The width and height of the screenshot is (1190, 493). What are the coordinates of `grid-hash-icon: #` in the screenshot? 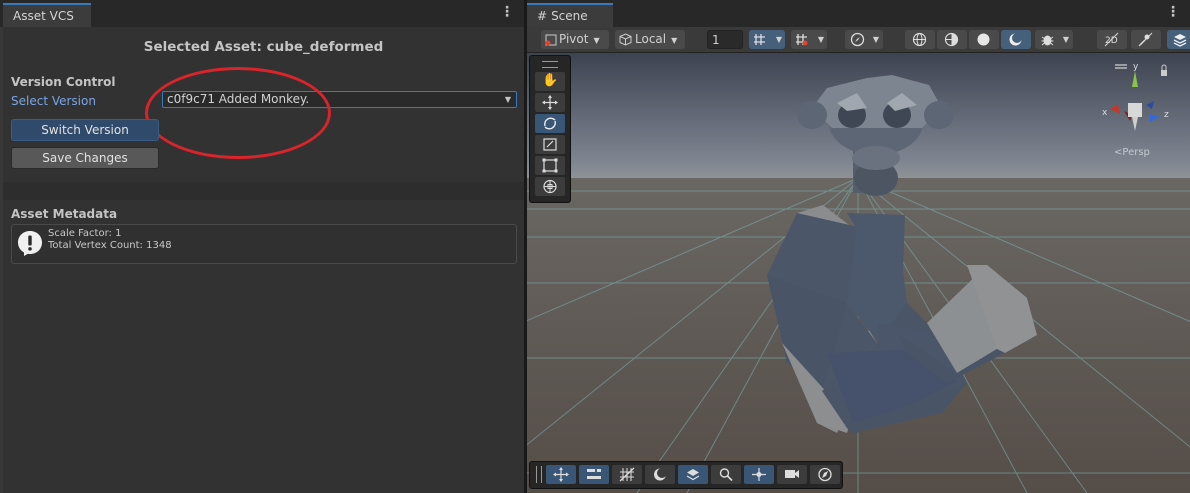 It's located at (542, 16).